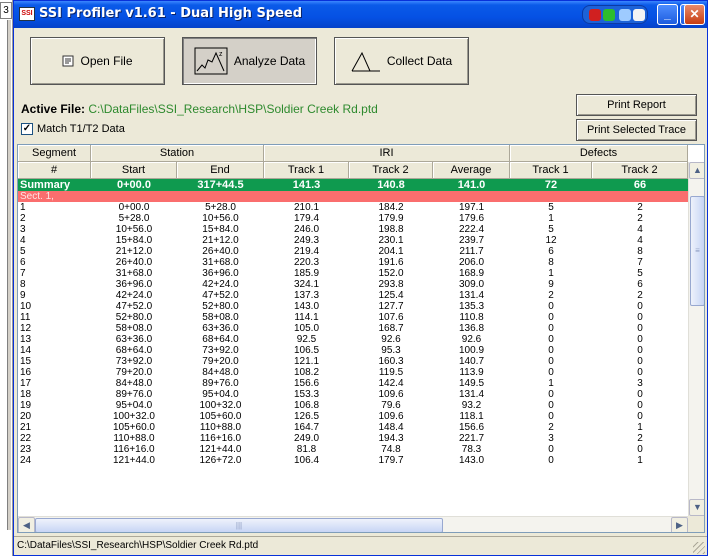  What do you see at coordinates (353, 317) in the screenshot?
I see `table-row: 11 52+80.0 58+08.0 114.1 107.6 110.8 0 0` at bounding box center [353, 317].